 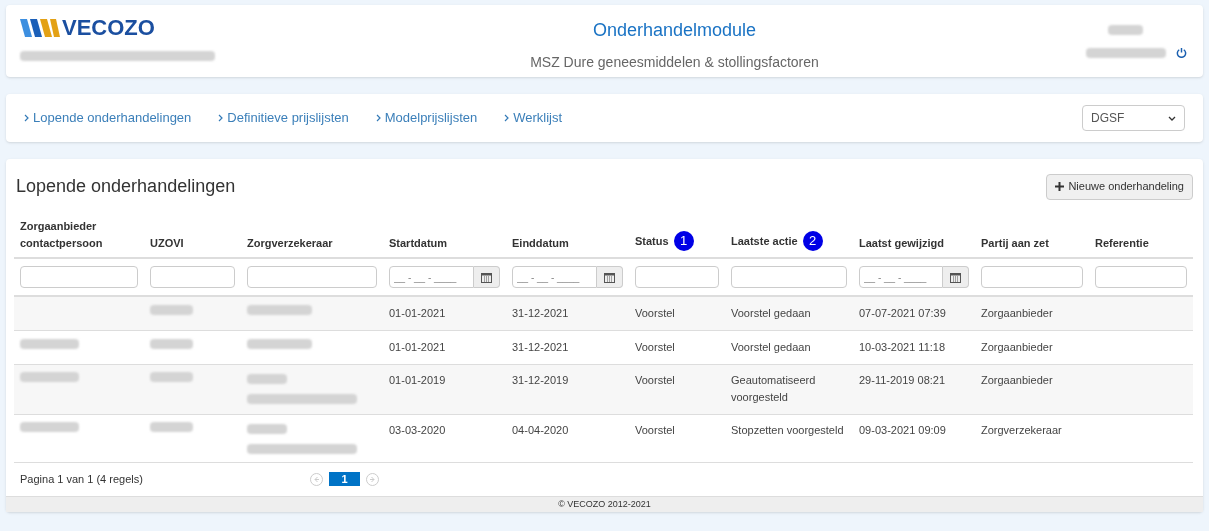 I want to click on module-title: Onderhandelmodule, so click(x=674, y=30).